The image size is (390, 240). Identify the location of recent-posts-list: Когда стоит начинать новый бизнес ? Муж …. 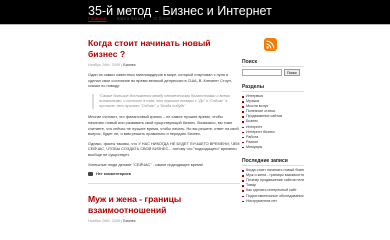
(273, 186).